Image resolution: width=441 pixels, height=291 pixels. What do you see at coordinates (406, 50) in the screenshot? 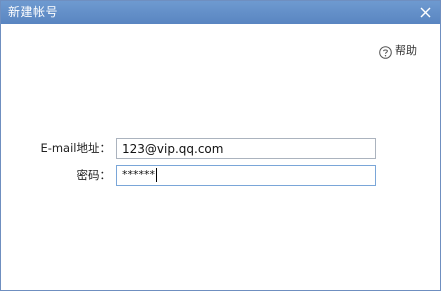
I see `help-label: 帮助` at bounding box center [406, 50].